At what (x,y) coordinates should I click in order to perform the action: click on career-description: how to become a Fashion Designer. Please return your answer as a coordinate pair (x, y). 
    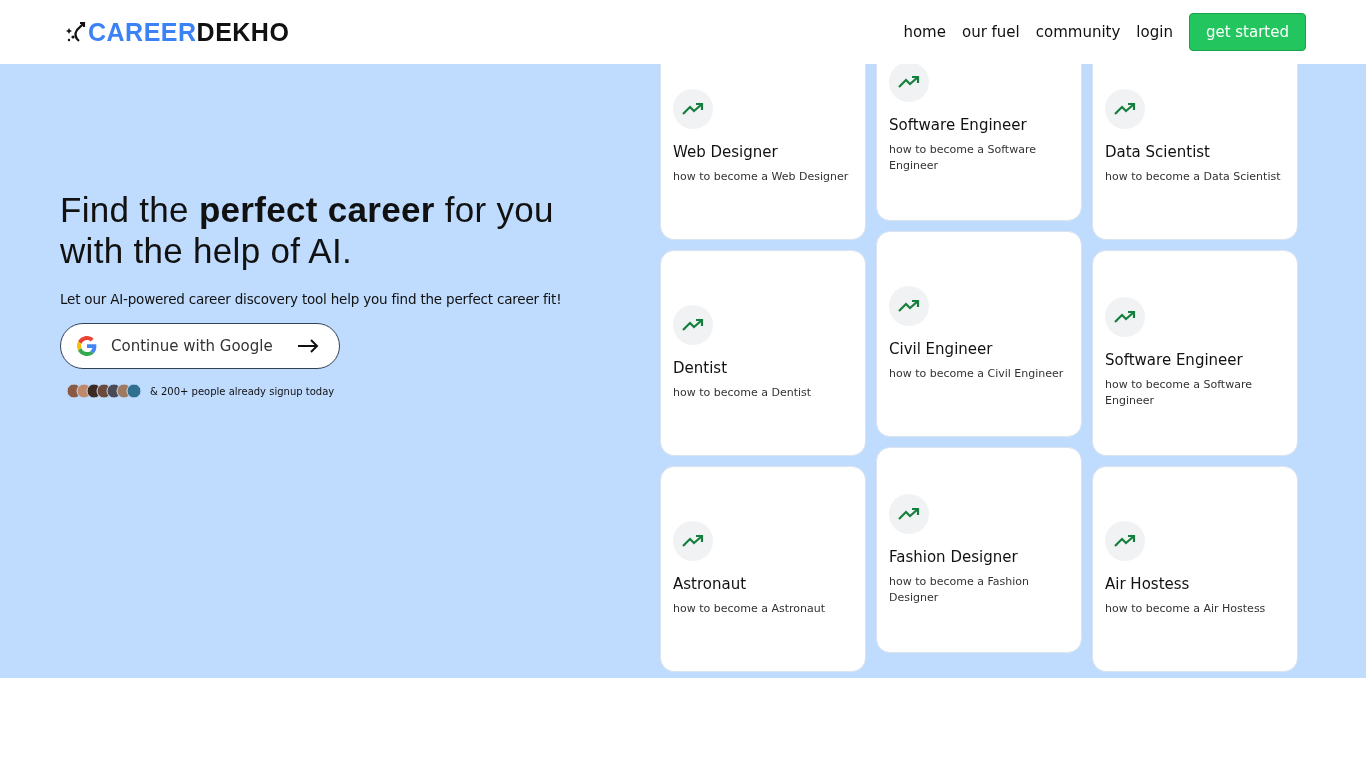
    Looking at the image, I should click on (959, 590).